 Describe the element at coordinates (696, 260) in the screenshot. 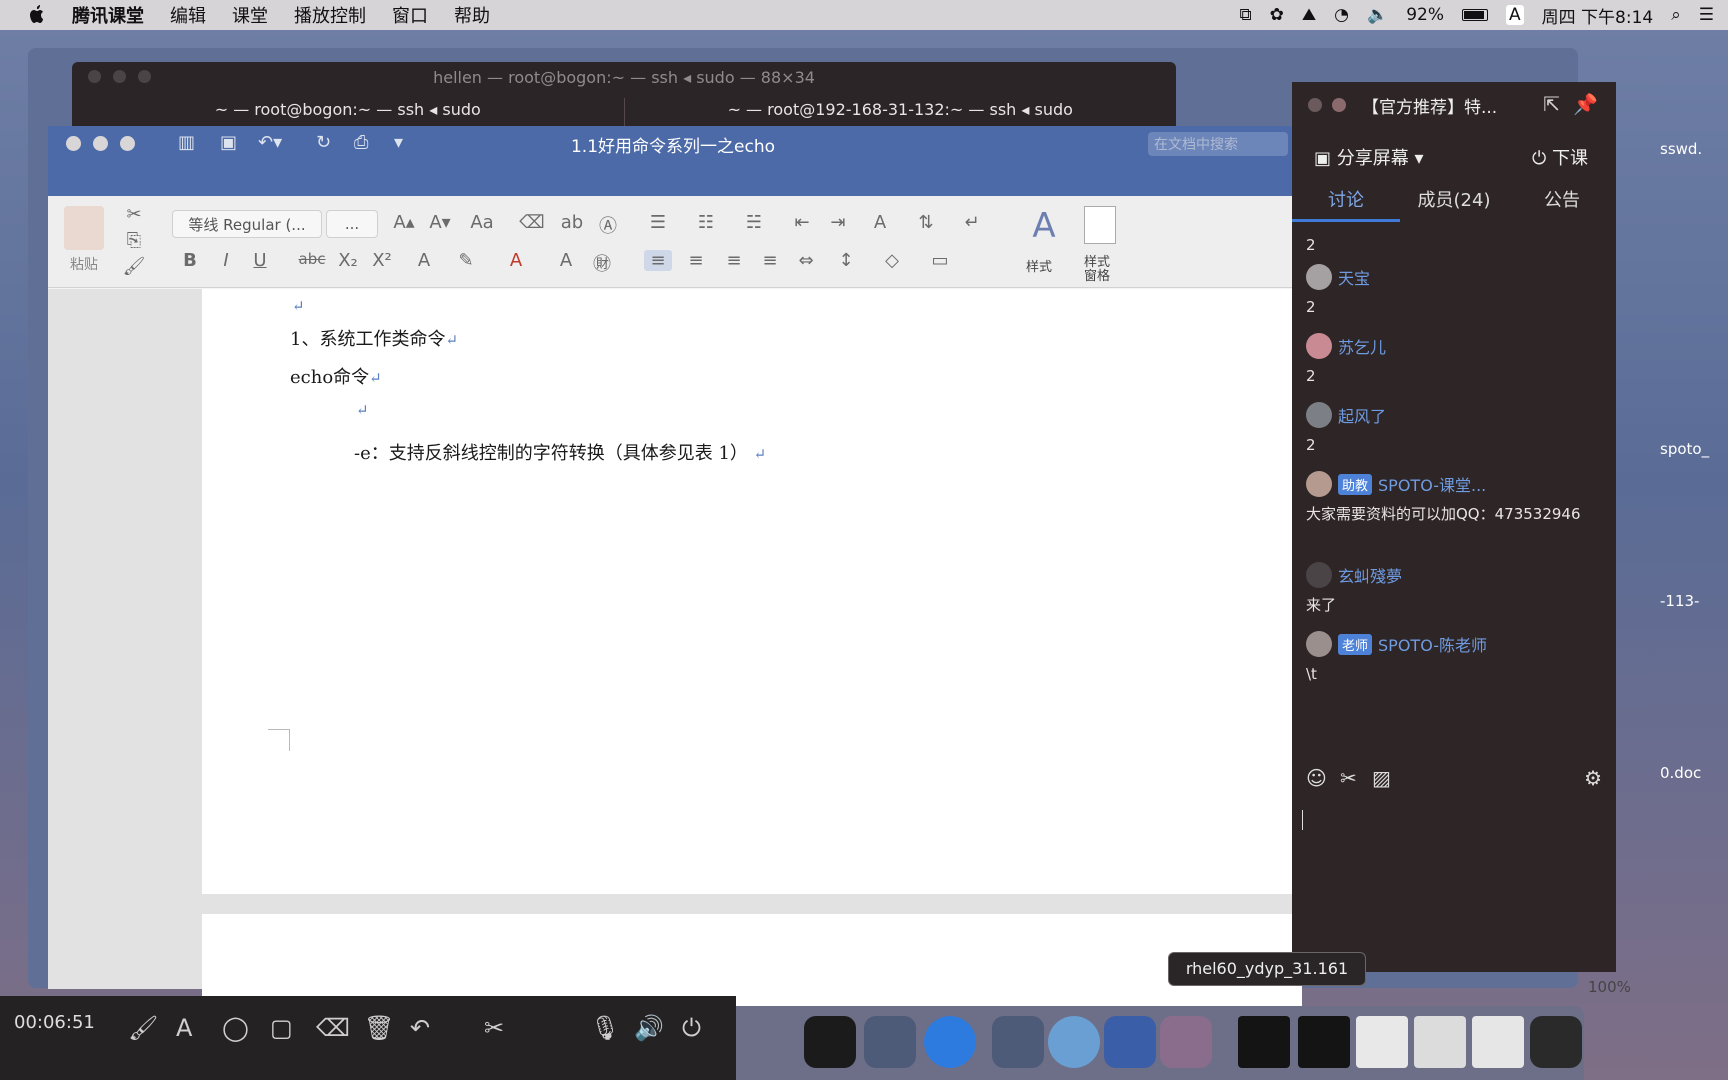

I see `align-center-icon: ≡` at that location.